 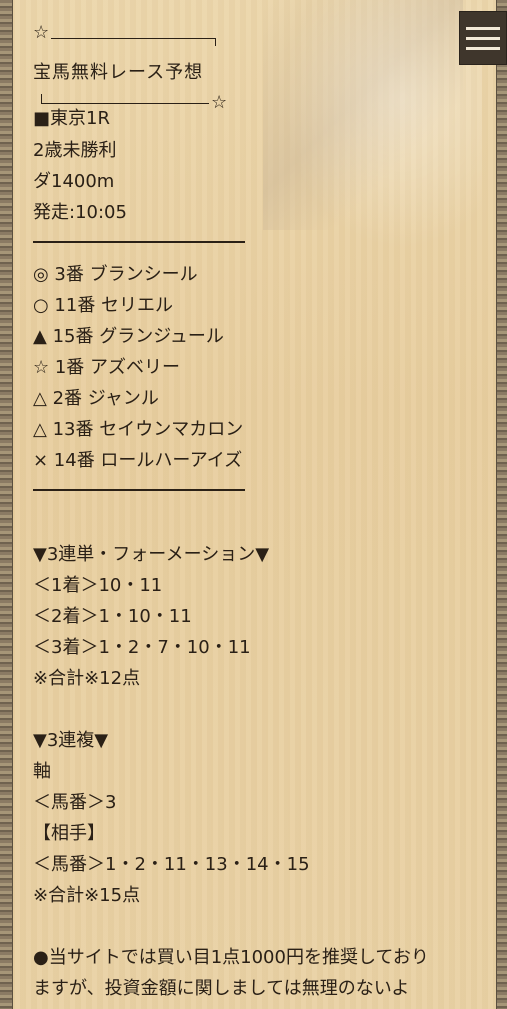 I want to click on note-line: ますが、投資金額に関しましては無理のないよ, so click(x=221, y=988).